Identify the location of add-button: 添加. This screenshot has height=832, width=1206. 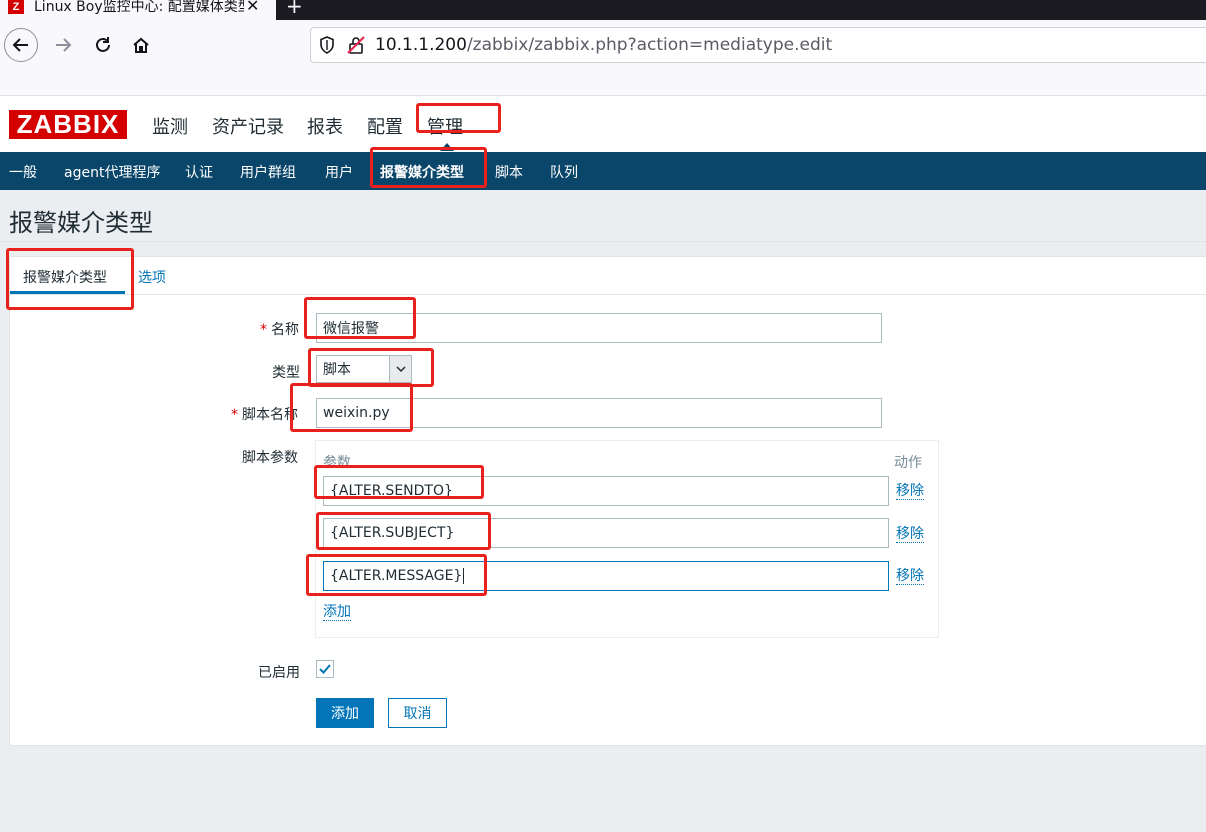
(345, 713).